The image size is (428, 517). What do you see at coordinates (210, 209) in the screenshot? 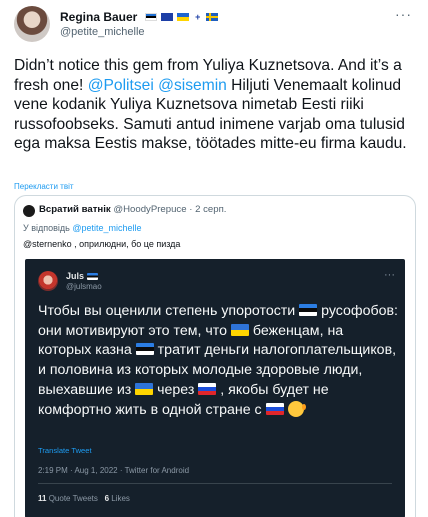
I see `quote-date: 2 серп.` at bounding box center [210, 209].